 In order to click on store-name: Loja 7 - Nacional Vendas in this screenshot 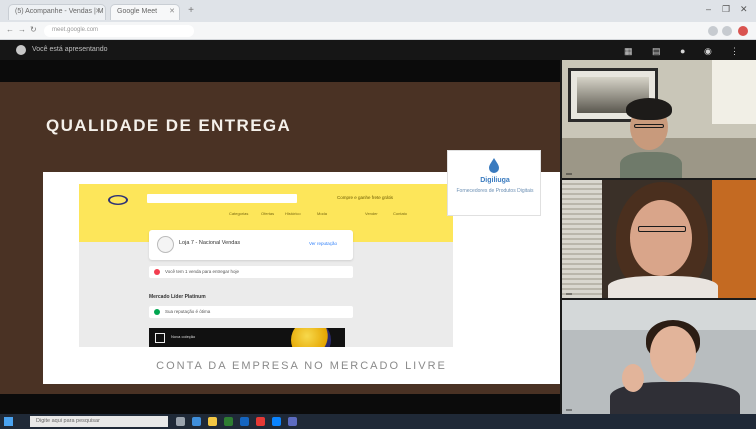, I will do `click(210, 243)`.